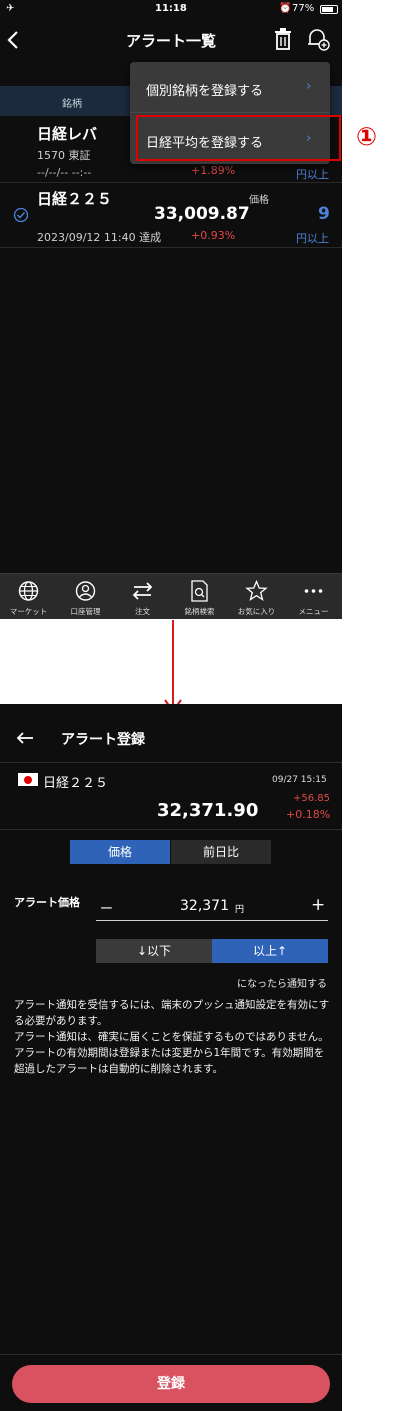  I want to click on tab-account: 口座管理, so click(85, 596).